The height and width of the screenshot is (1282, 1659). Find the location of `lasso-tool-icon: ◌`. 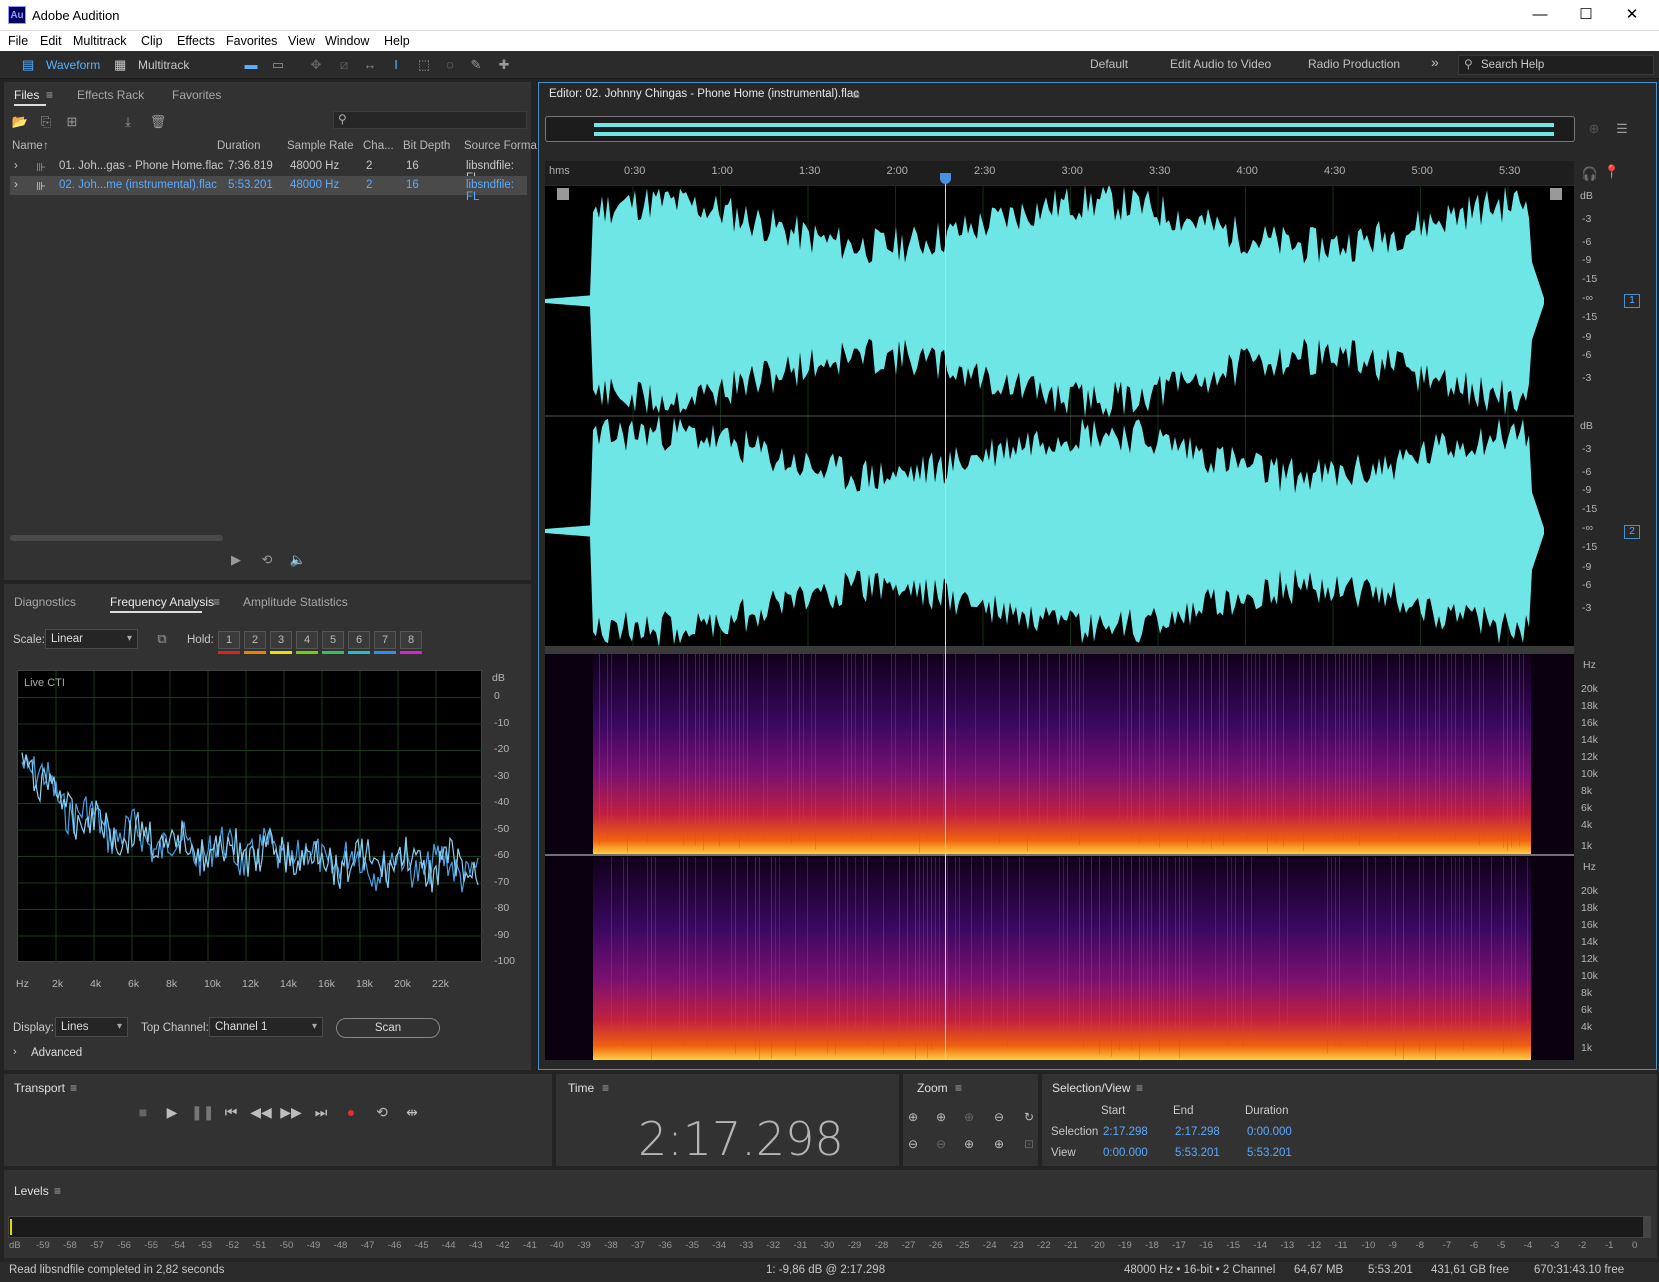

lasso-tool-icon: ◌ is located at coordinates (450, 65).